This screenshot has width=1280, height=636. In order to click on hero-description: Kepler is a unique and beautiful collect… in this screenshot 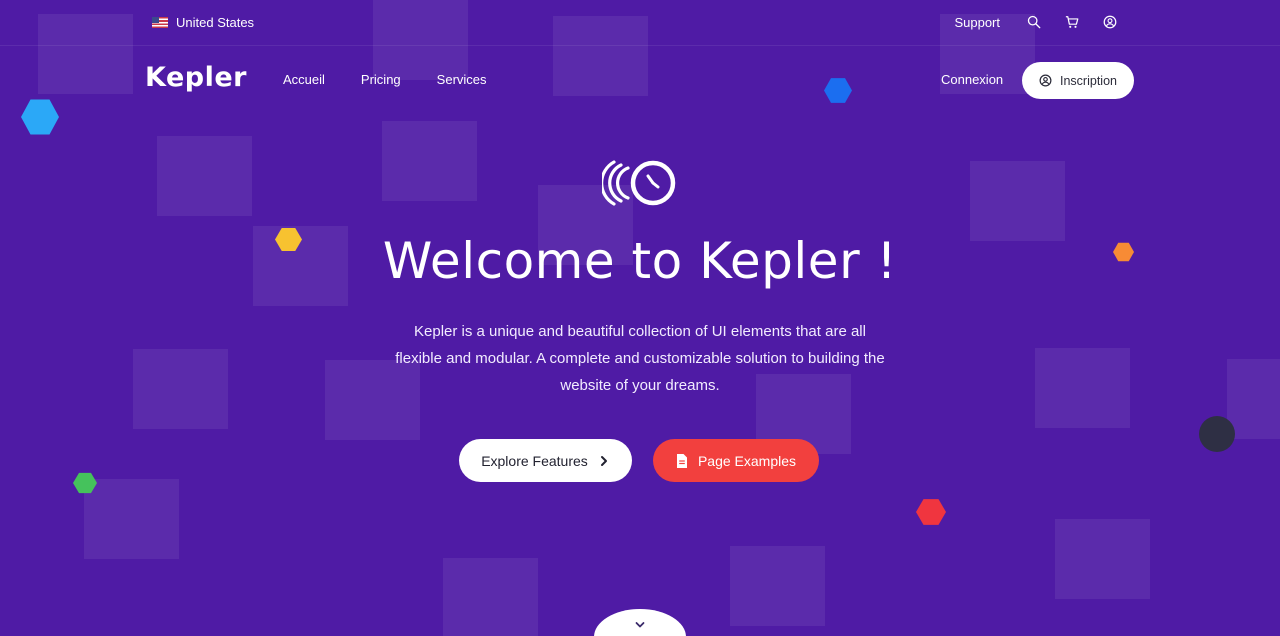, I will do `click(640, 358)`.